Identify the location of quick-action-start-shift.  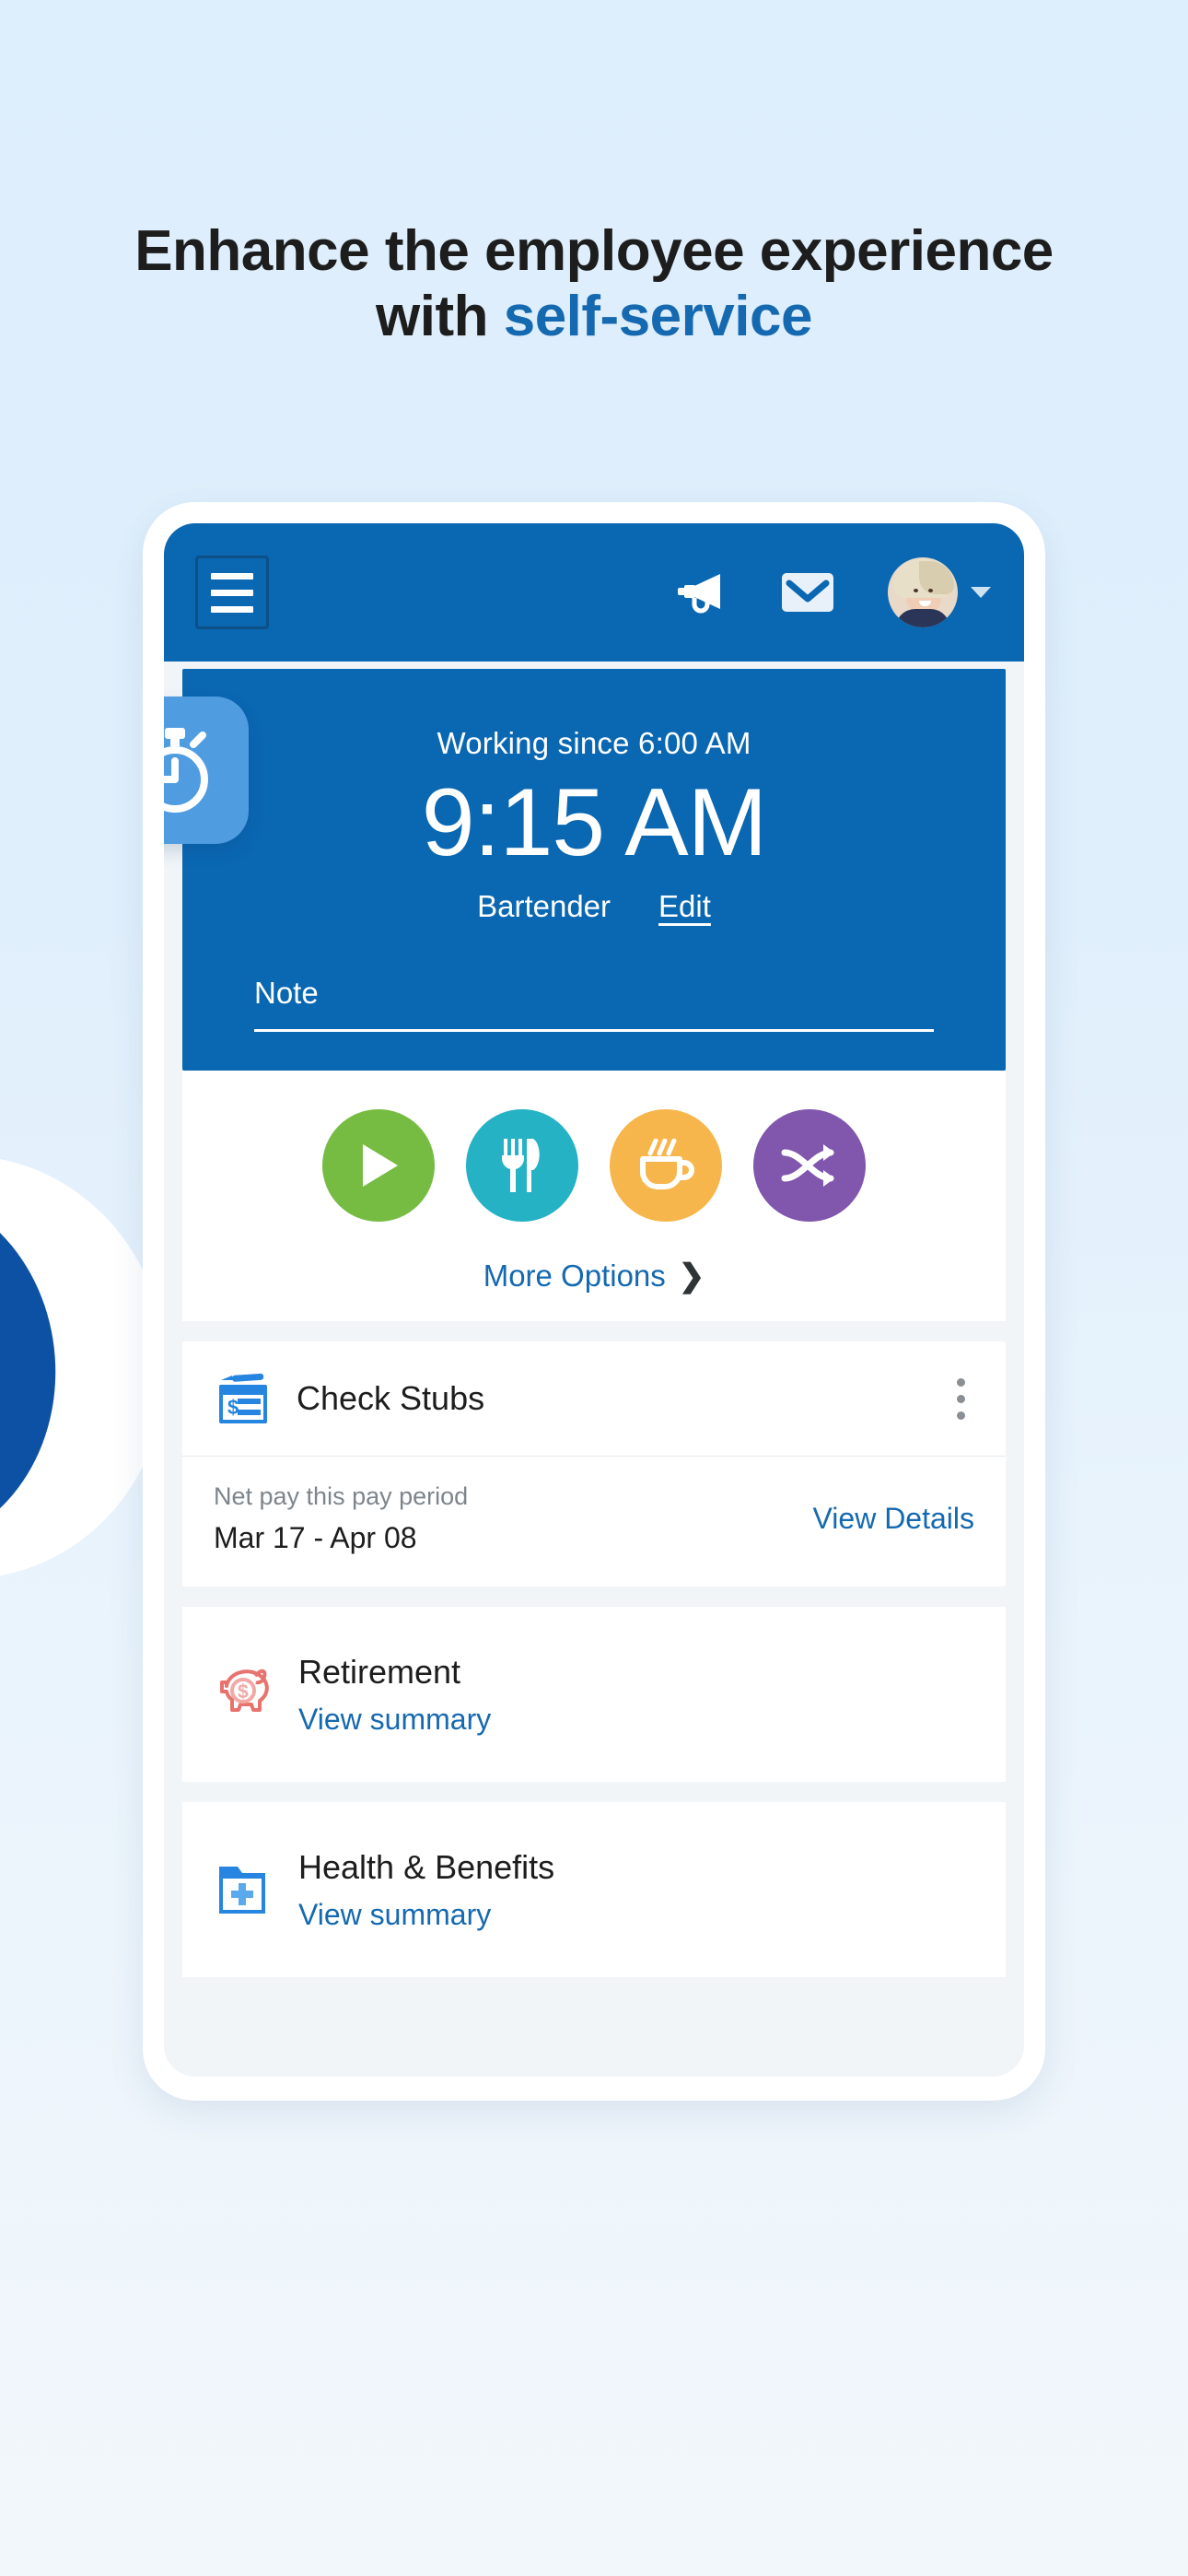
(378, 1165).